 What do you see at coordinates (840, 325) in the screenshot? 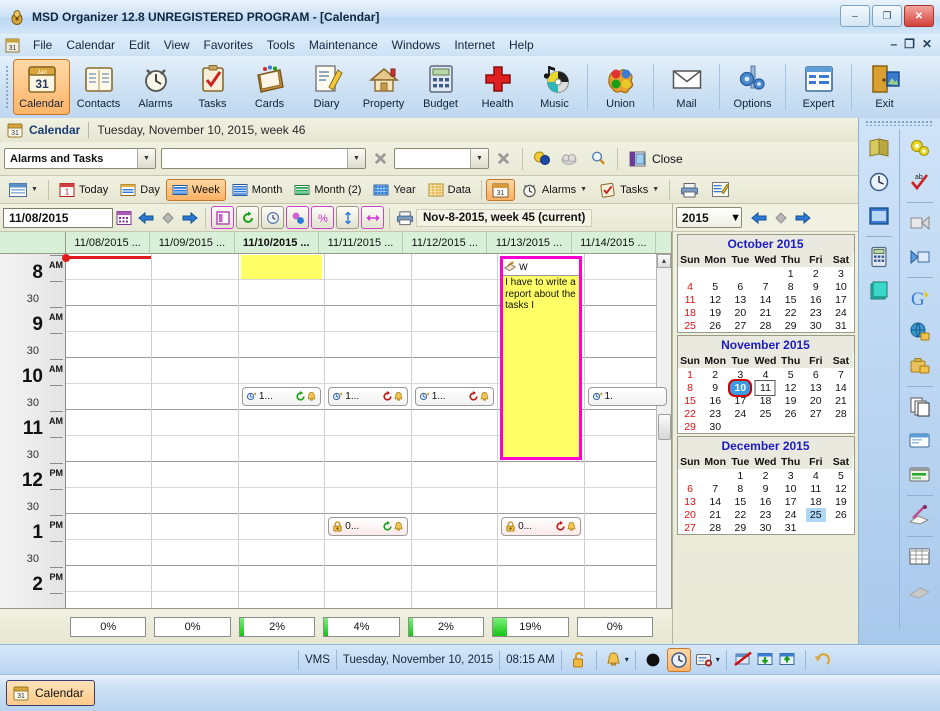
I see `mini-calendar-day: 31` at bounding box center [840, 325].